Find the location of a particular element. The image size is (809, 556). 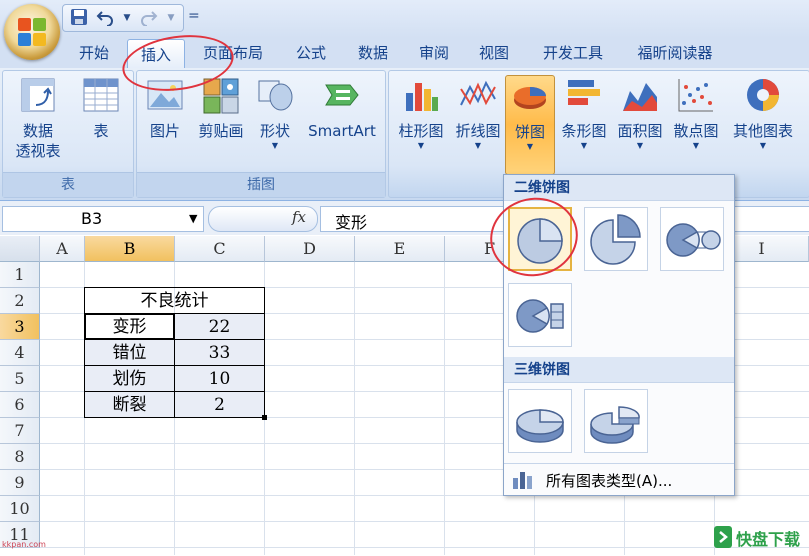

pie-2d-option is located at coordinates (540, 239).